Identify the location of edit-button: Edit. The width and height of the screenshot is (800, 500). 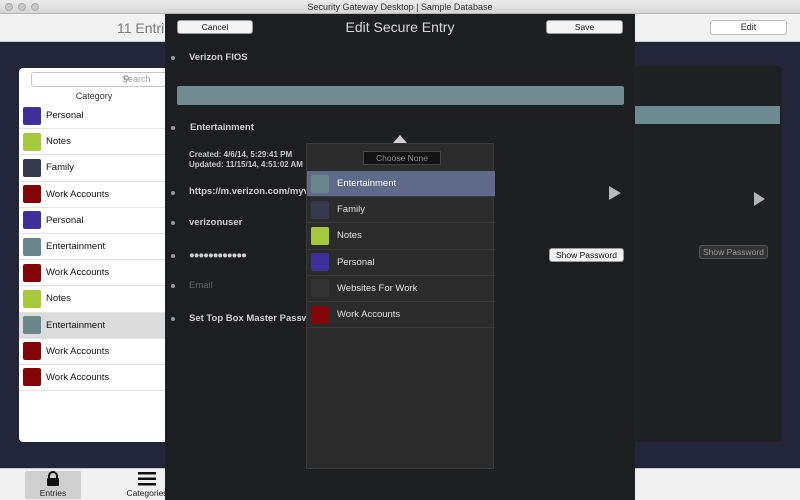
(748, 27).